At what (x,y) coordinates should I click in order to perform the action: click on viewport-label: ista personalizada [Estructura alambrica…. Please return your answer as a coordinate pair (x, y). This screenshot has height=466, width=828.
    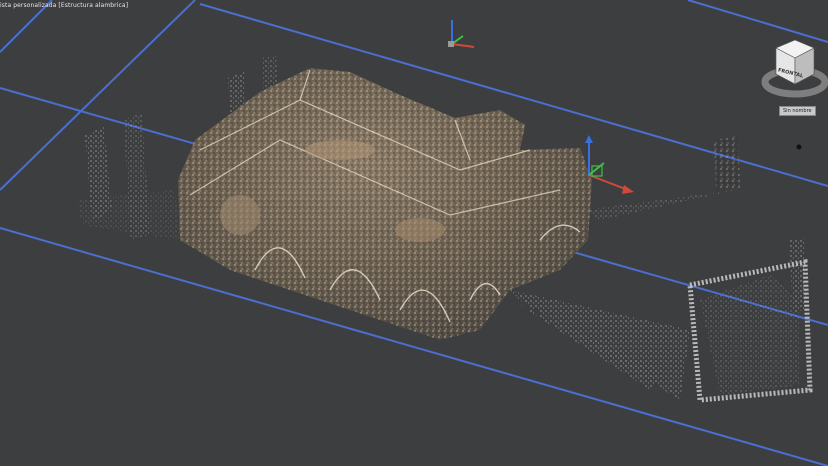
    Looking at the image, I should click on (64, 5).